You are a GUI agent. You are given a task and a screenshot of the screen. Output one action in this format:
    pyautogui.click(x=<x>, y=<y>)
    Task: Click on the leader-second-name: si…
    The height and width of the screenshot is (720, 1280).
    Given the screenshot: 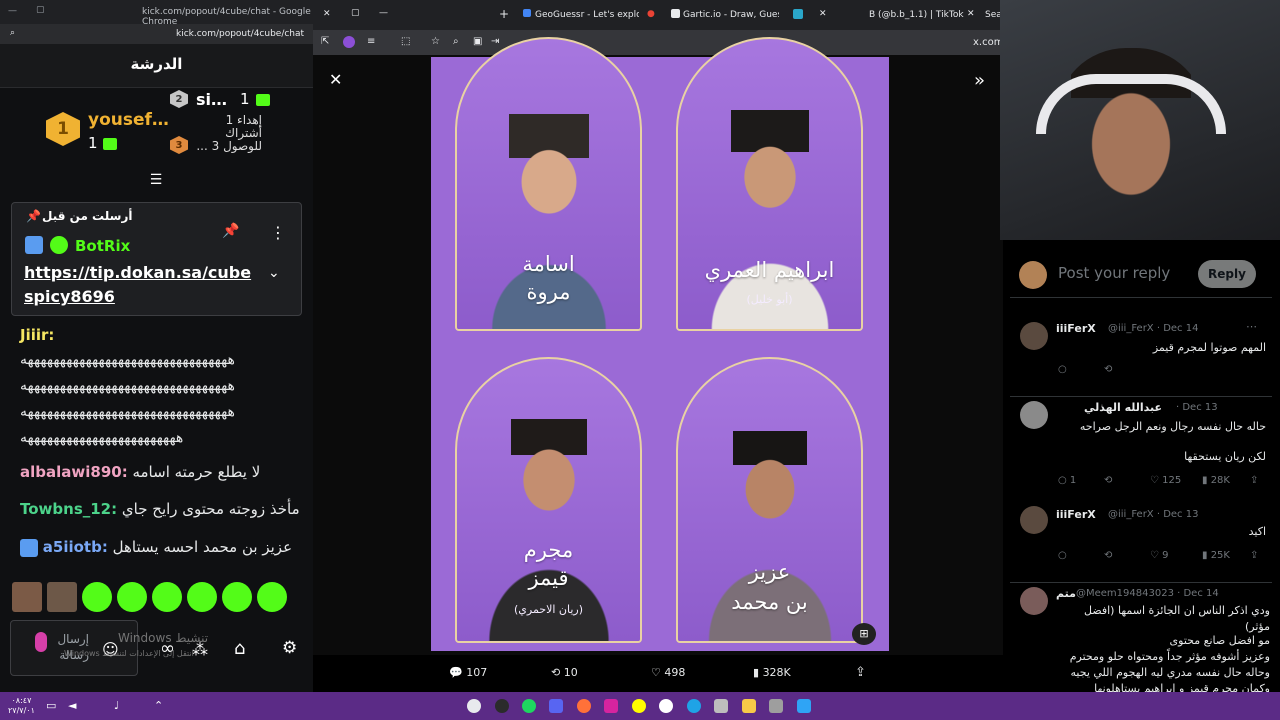 What is the action you would take?
    pyautogui.click(x=211, y=99)
    